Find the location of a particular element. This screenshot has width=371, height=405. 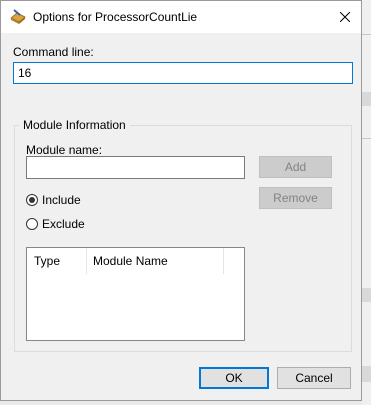

exclude-radio: Exclude is located at coordinates (55, 224).